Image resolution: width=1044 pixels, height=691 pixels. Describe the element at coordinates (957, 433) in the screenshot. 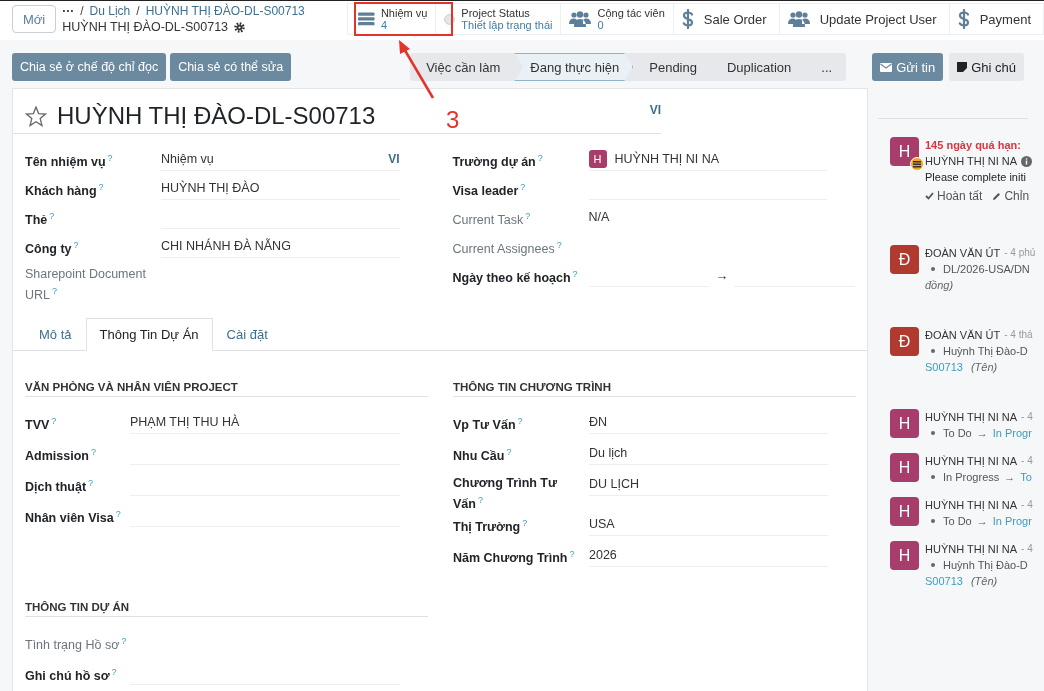

I see `old-value: To Do` at that location.